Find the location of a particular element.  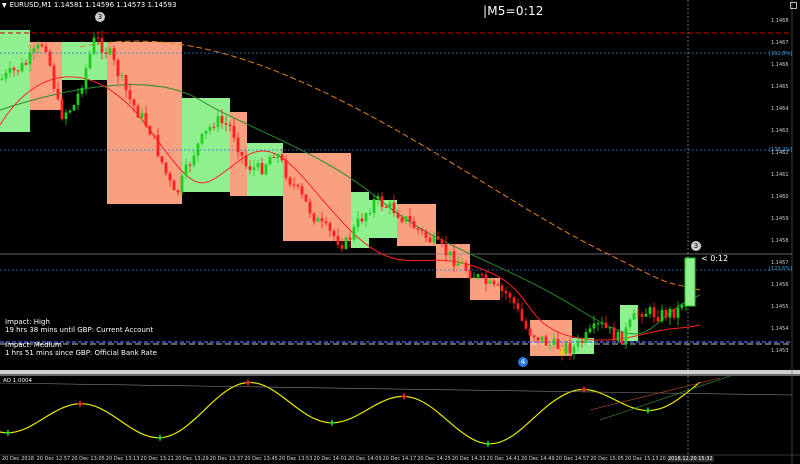

time-tick-label: 20 Dec 14:57 is located at coordinates (572, 459).